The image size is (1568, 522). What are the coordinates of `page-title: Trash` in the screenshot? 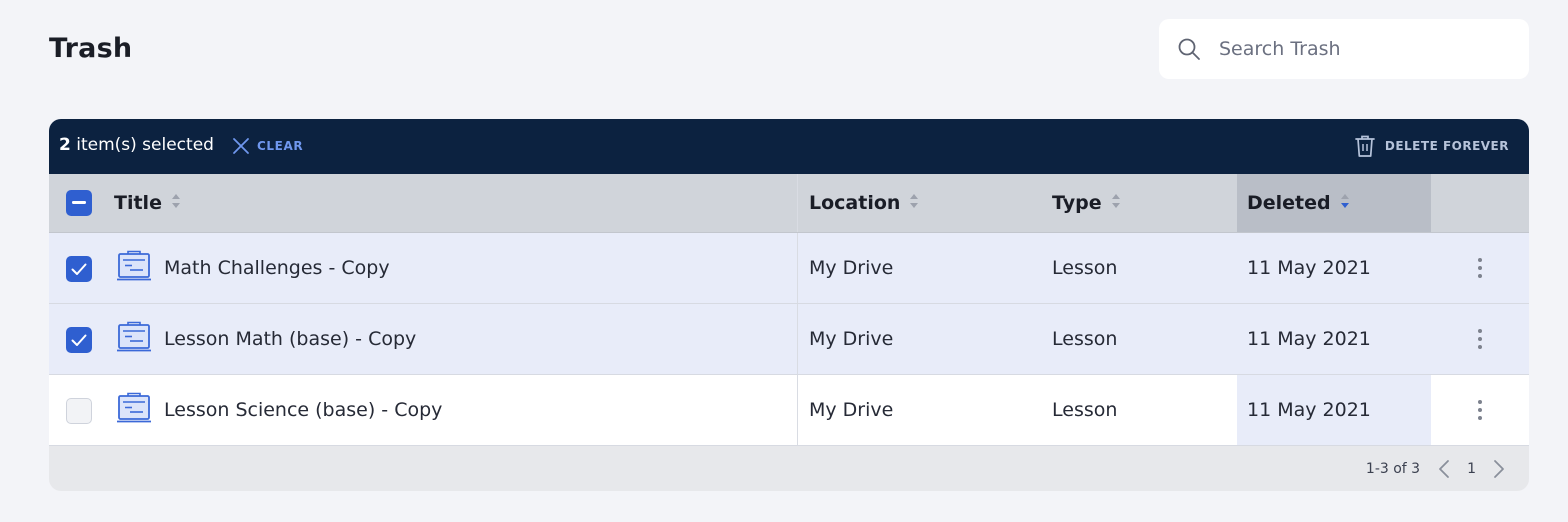 It's located at (91, 48).